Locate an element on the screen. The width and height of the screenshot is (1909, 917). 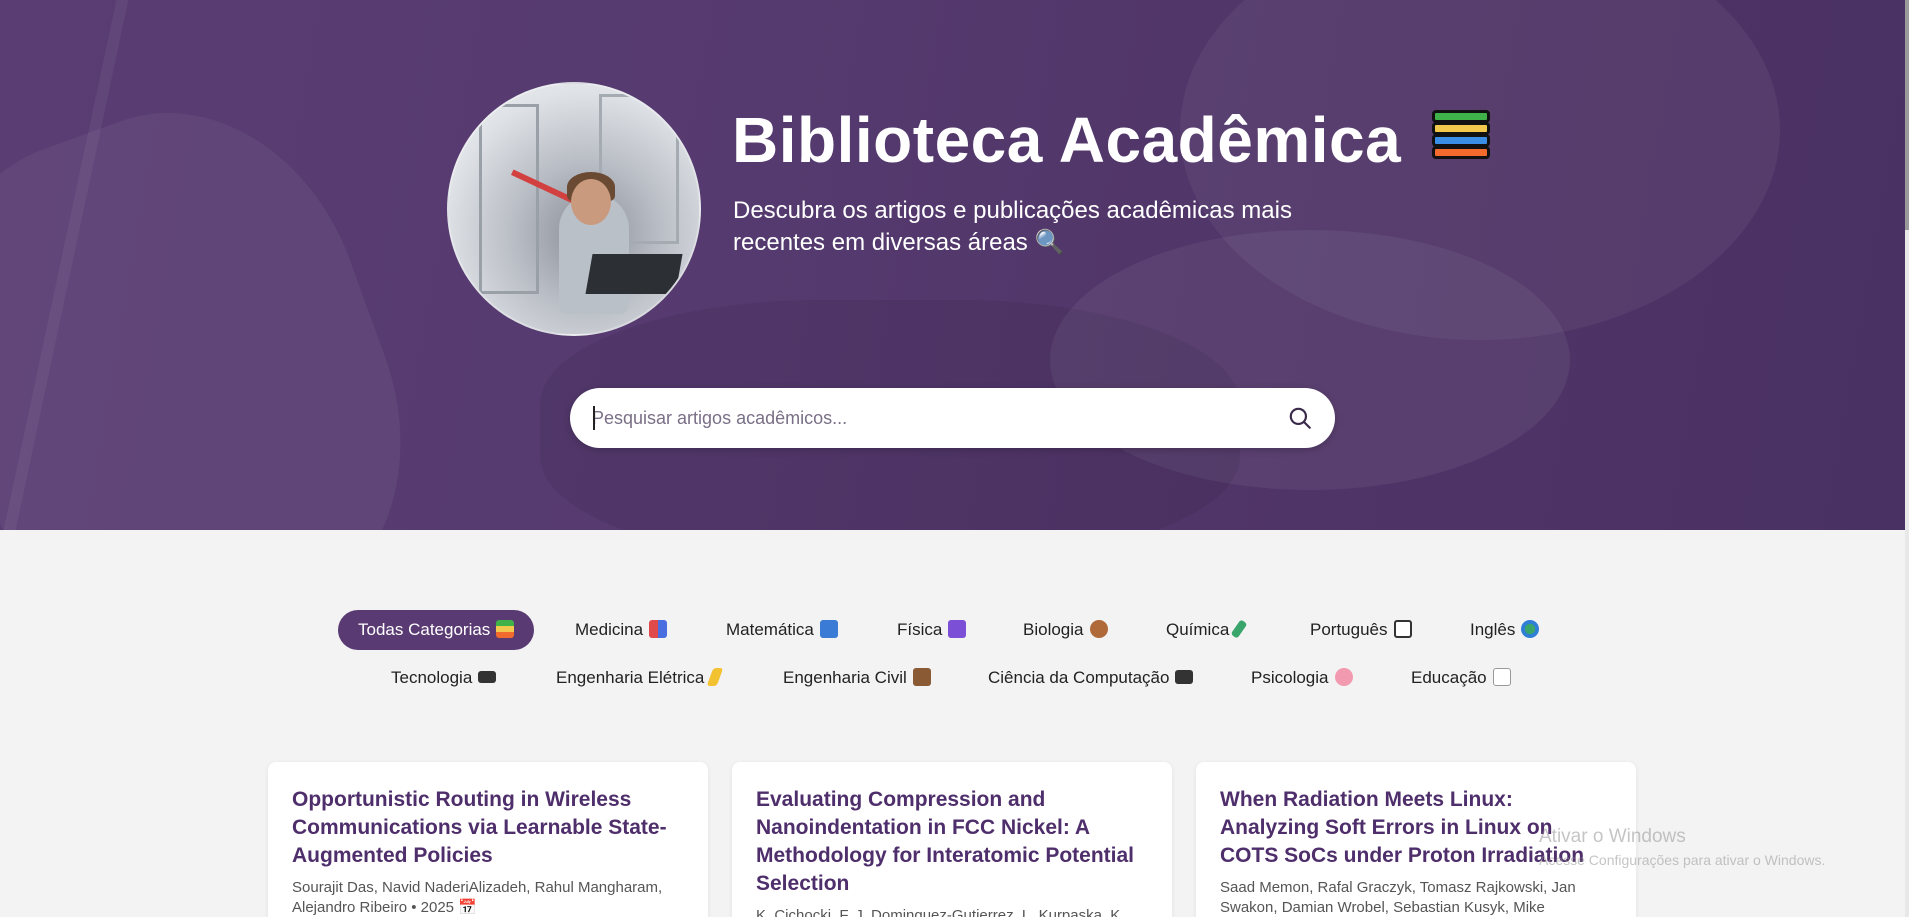
category-all: Todas Categorias is located at coordinates (436, 630).